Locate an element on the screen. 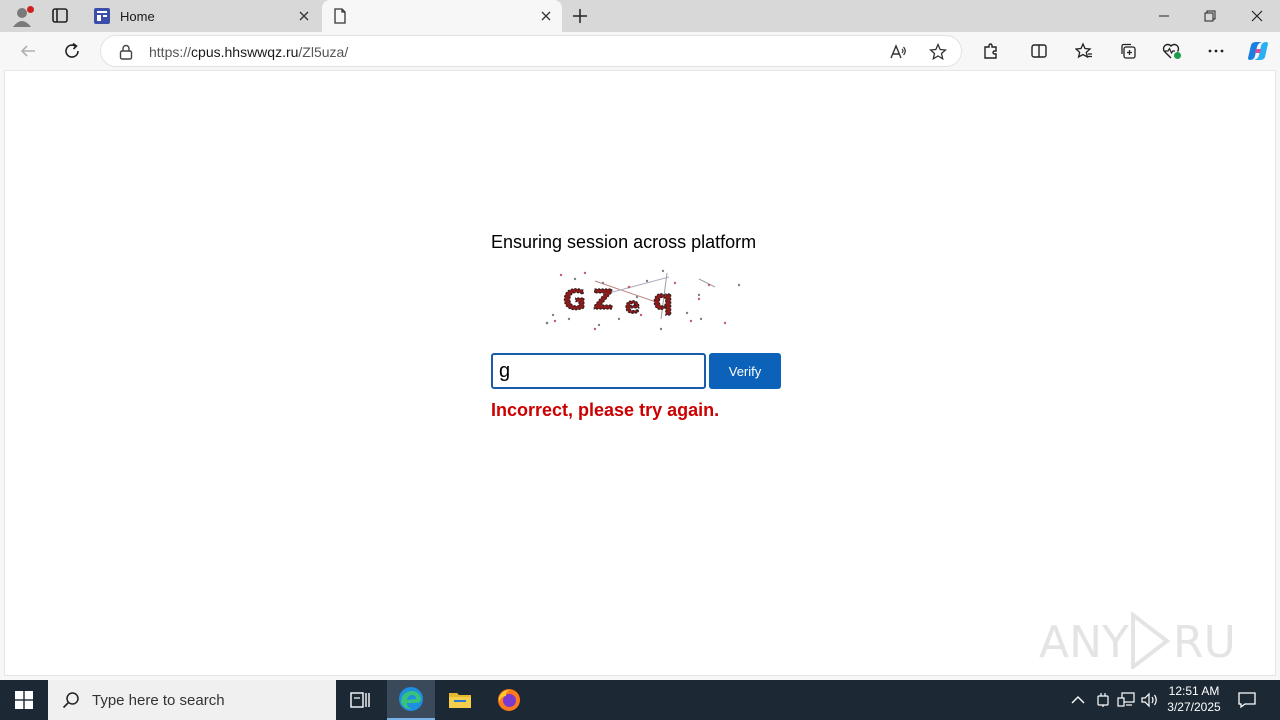 The image size is (1280, 720). split-screen-icon is located at coordinates (1039, 51).